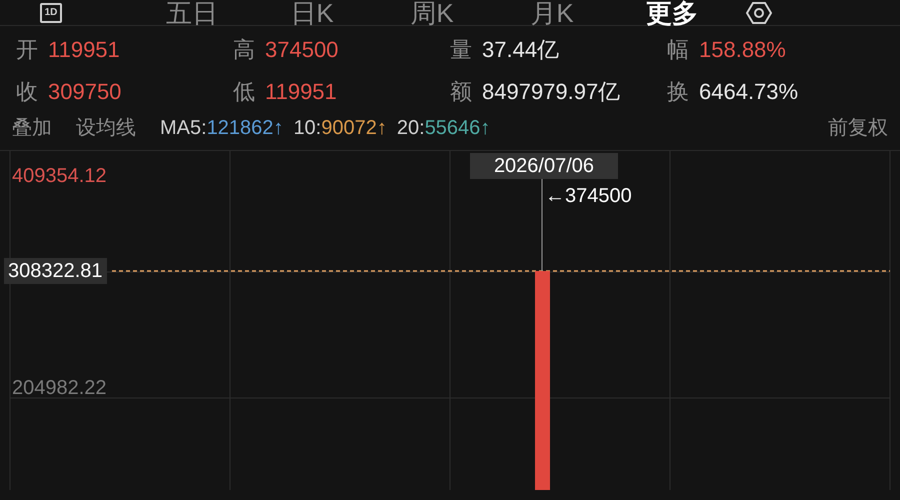 This screenshot has height=500, width=900. I want to click on toolbar-button: 叠加, so click(32, 128).